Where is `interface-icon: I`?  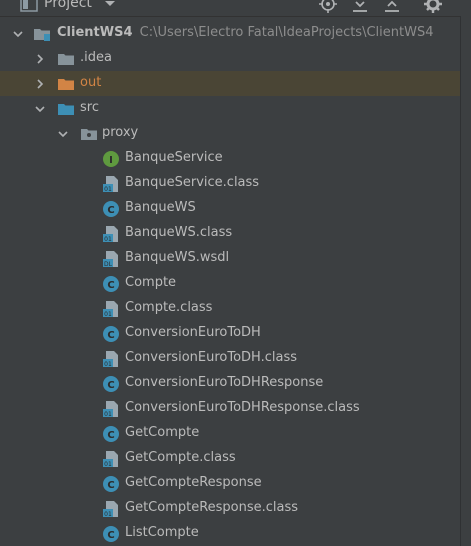
interface-icon: I is located at coordinates (111, 159).